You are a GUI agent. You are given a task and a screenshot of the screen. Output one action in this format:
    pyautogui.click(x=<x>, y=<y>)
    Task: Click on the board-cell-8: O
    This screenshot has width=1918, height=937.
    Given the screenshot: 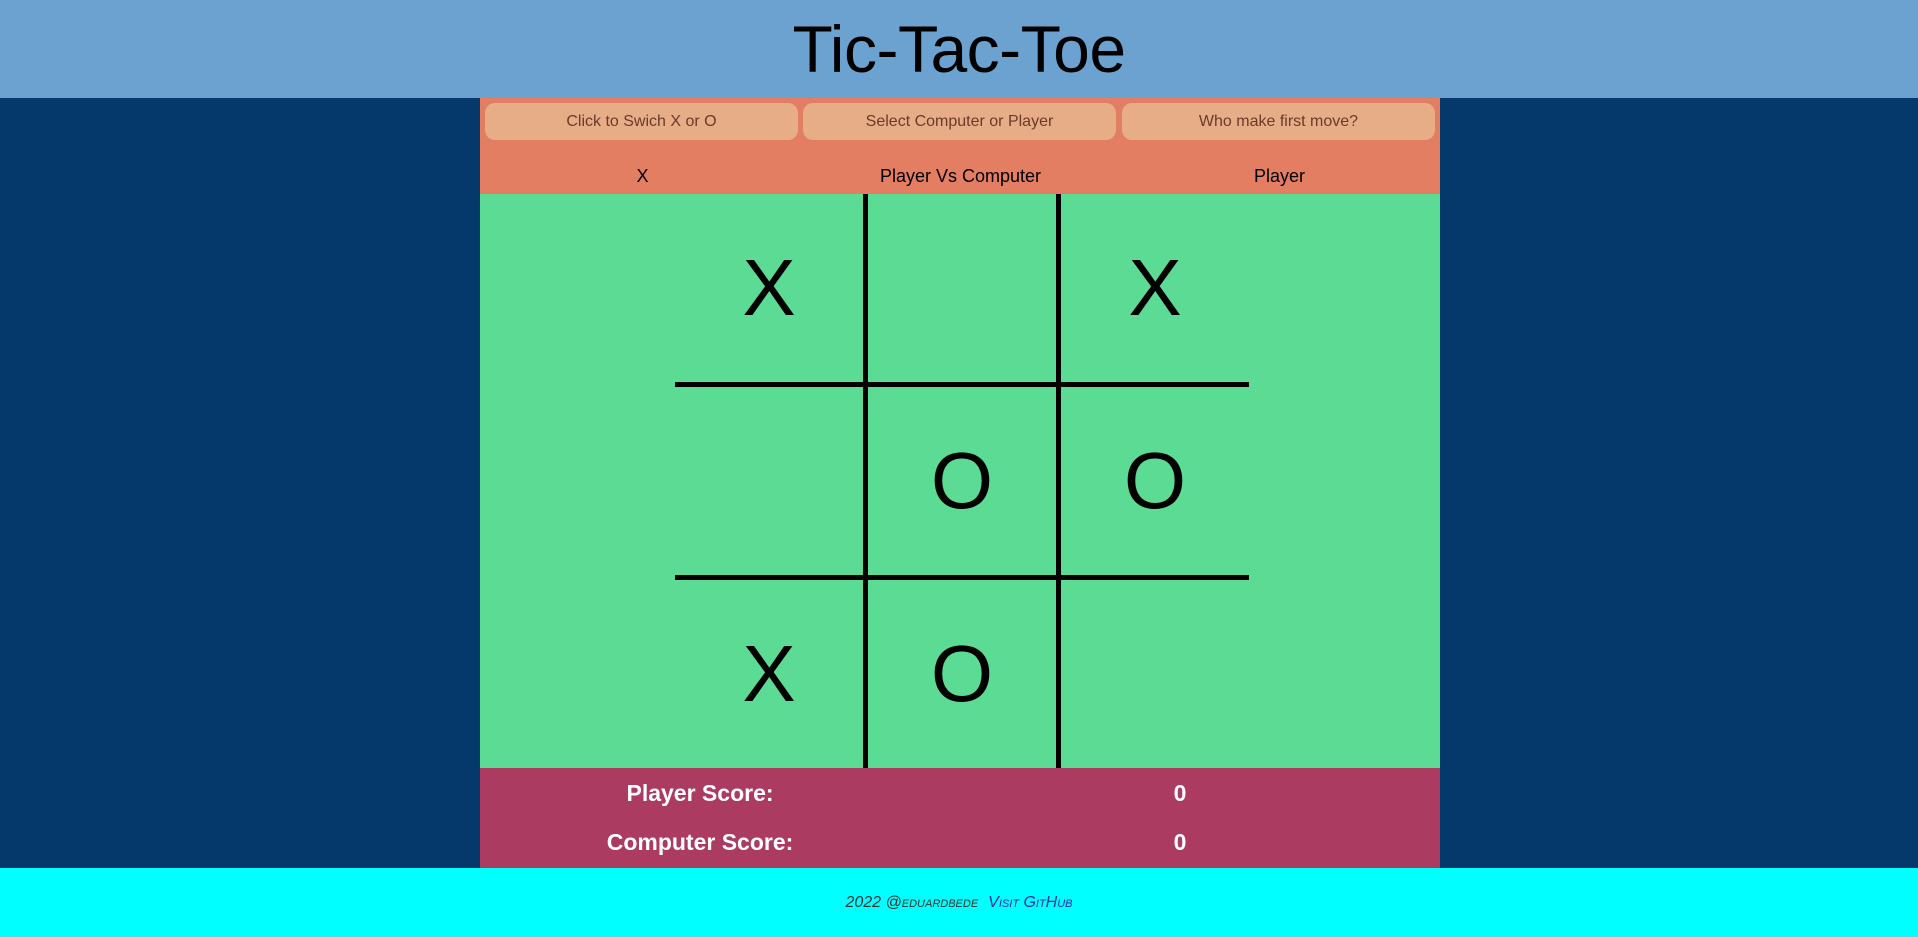 What is the action you would take?
    pyautogui.click(x=959, y=671)
    